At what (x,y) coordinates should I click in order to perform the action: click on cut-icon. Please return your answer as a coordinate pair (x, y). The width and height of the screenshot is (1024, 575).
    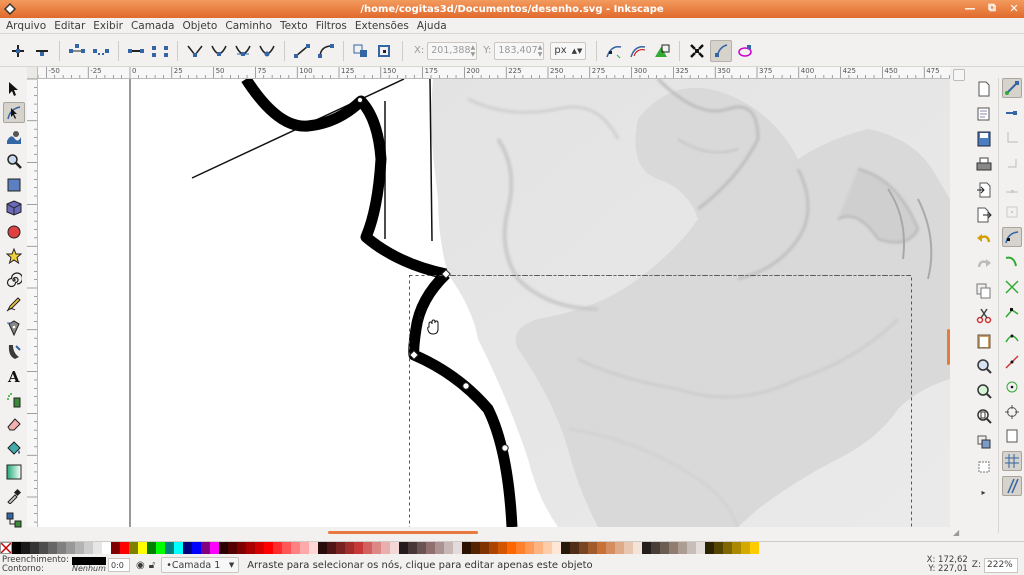
    Looking at the image, I should click on (984, 316).